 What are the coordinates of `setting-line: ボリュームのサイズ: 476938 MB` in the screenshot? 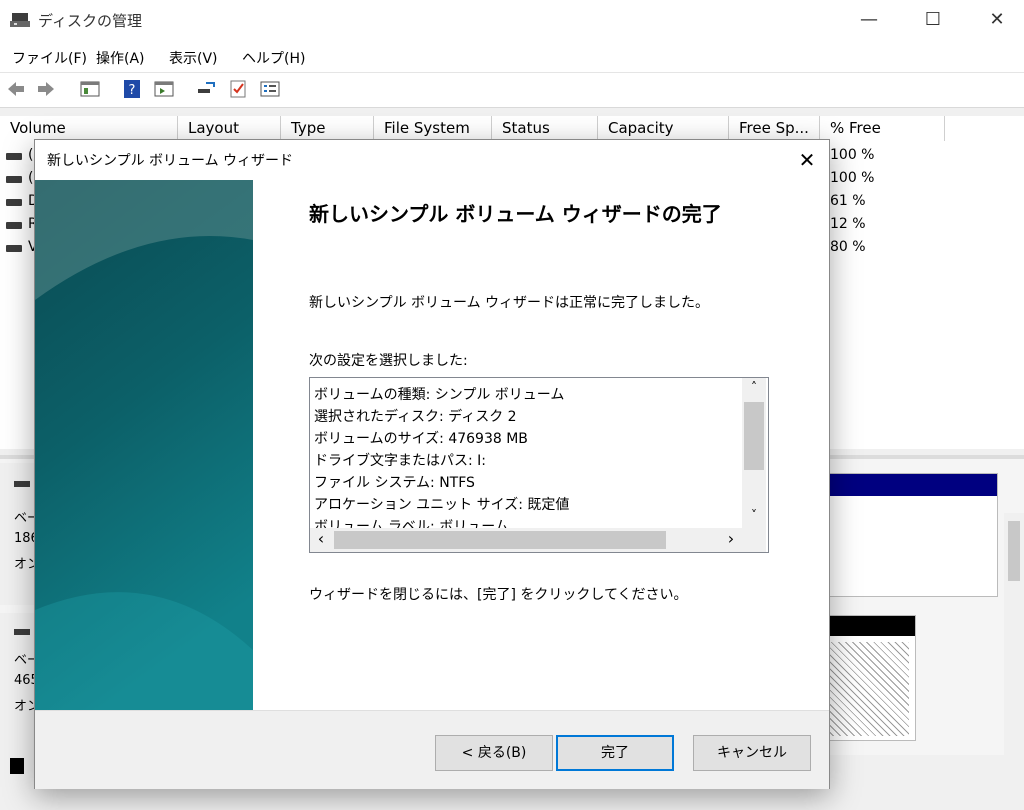 It's located at (421, 439).